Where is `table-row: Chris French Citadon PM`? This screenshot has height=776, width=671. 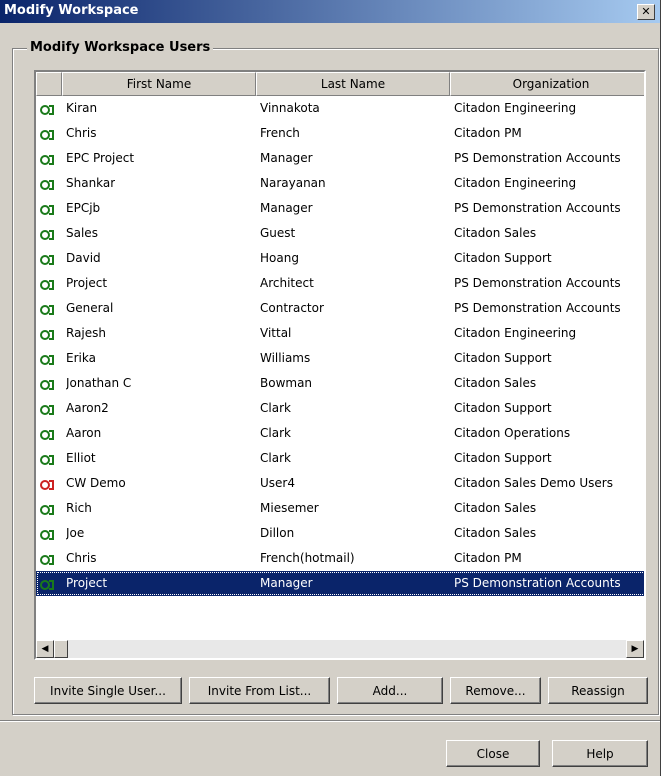 table-row: Chris French Citadon PM is located at coordinates (340, 133).